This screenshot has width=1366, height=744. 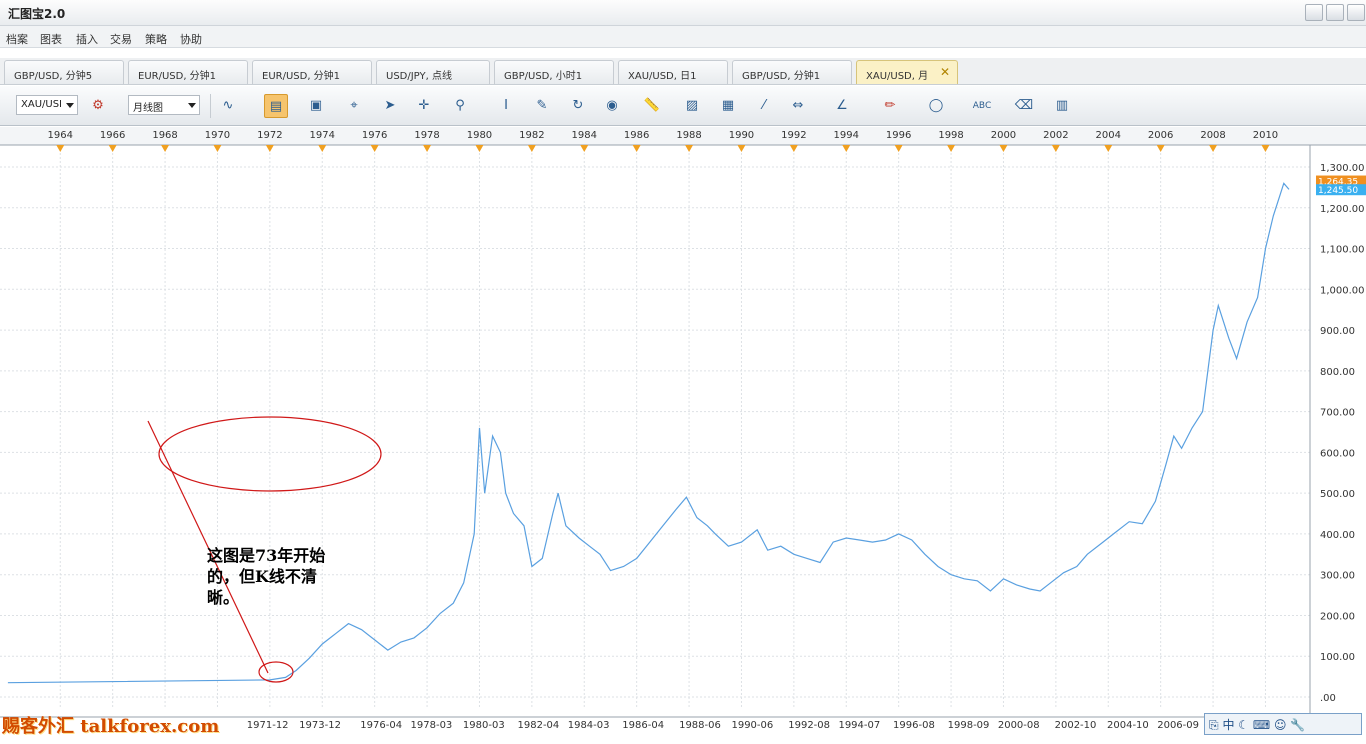 I want to click on menu-help: 协助, so click(x=191, y=39).